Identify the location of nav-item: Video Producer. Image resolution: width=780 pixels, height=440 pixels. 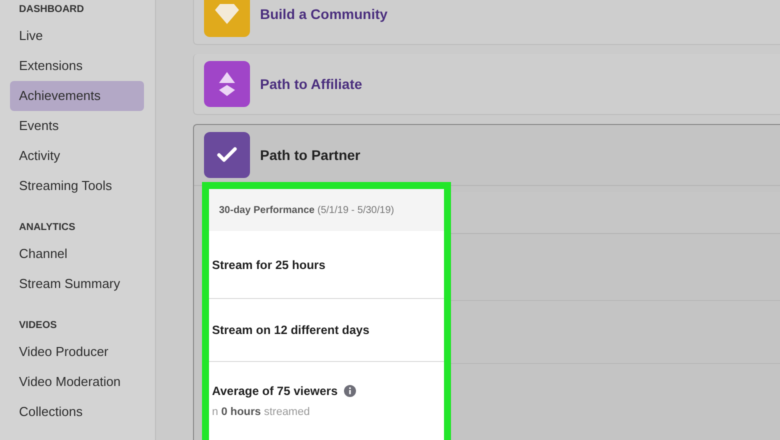
(77, 352).